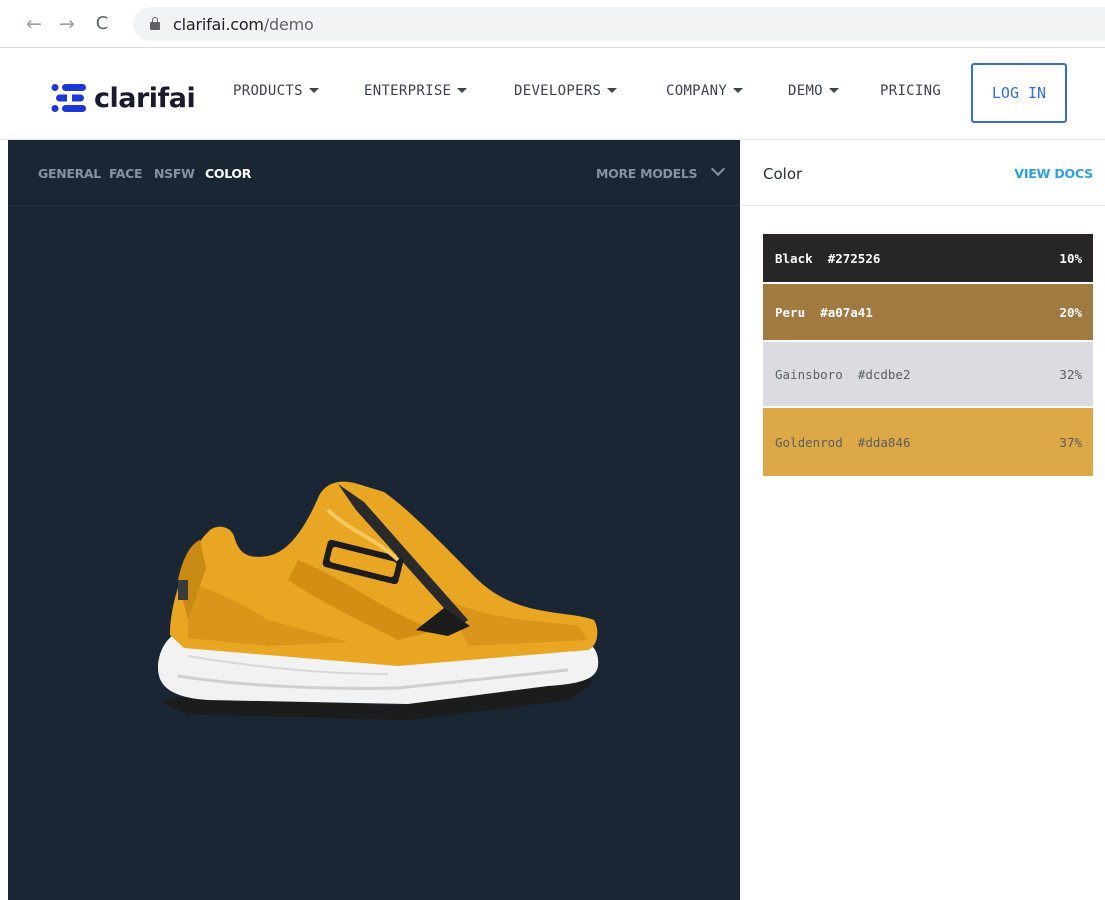 This screenshot has height=900, width=1105. Describe the element at coordinates (228, 173) in the screenshot. I see `tab-color: COLOR` at that location.